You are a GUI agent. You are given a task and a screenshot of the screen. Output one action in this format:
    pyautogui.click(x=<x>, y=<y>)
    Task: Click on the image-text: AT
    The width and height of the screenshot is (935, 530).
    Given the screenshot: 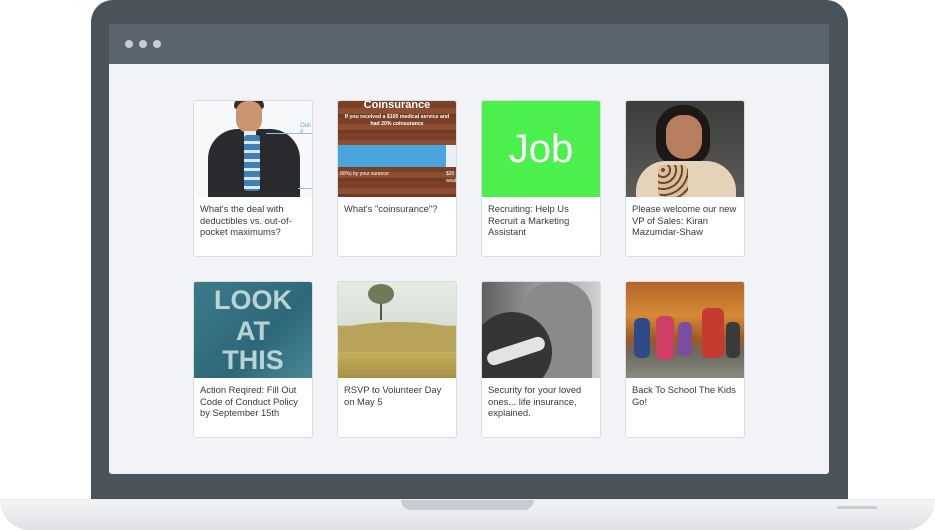 What is the action you would take?
    pyautogui.click(x=253, y=331)
    